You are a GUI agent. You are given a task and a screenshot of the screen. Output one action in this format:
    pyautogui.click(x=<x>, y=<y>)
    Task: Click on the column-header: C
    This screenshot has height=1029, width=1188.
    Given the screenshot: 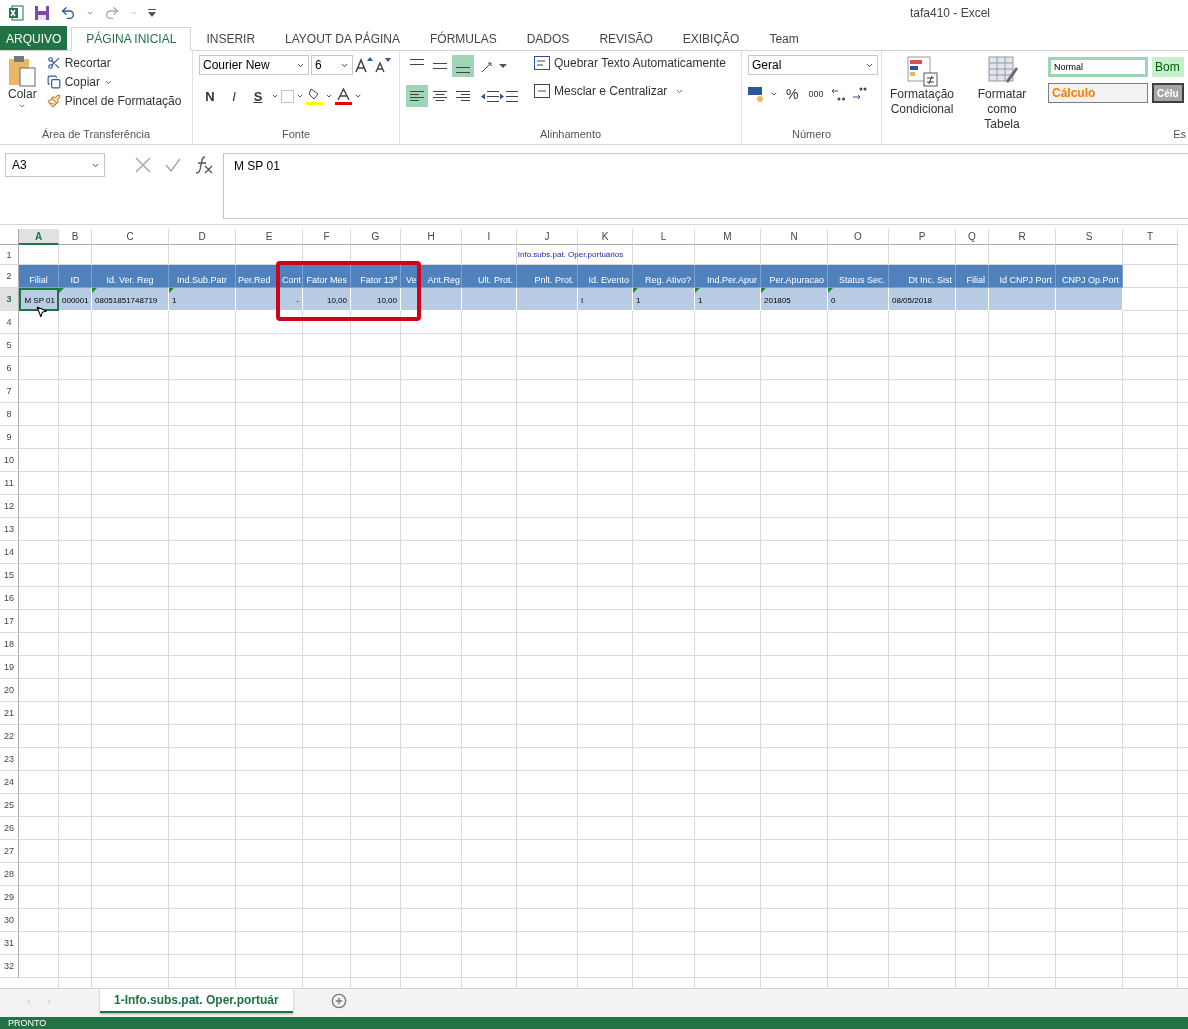 What is the action you would take?
    pyautogui.click(x=130, y=237)
    